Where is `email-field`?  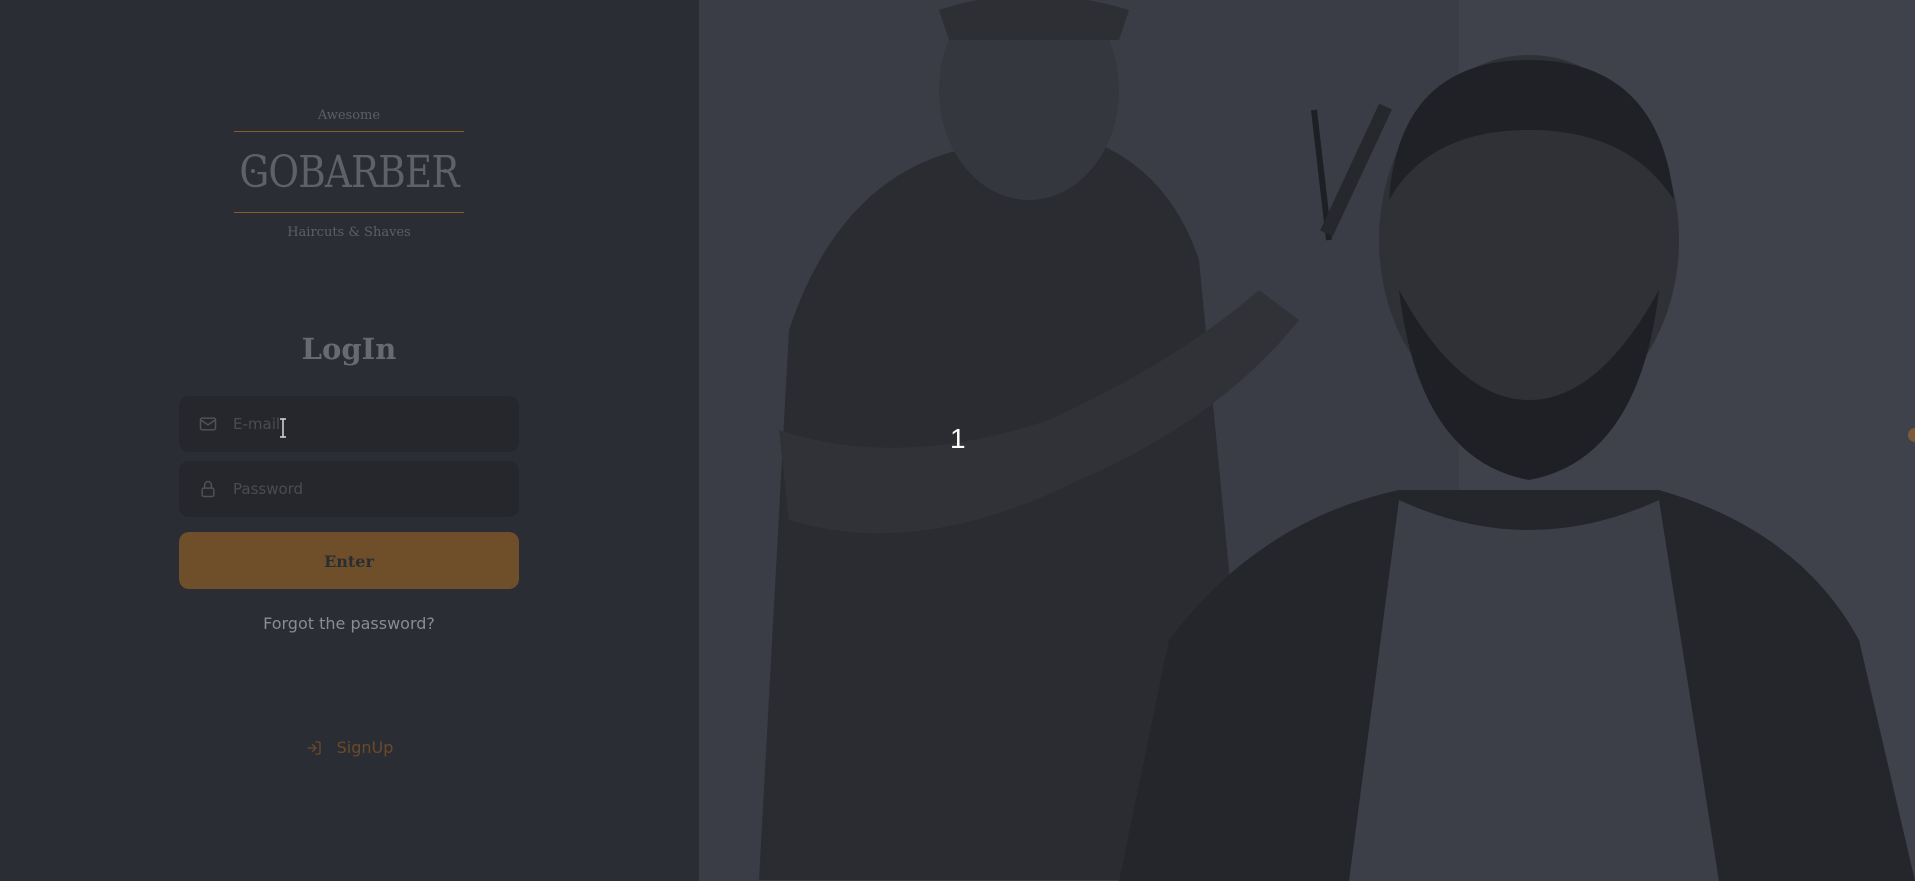
email-field is located at coordinates (349, 424).